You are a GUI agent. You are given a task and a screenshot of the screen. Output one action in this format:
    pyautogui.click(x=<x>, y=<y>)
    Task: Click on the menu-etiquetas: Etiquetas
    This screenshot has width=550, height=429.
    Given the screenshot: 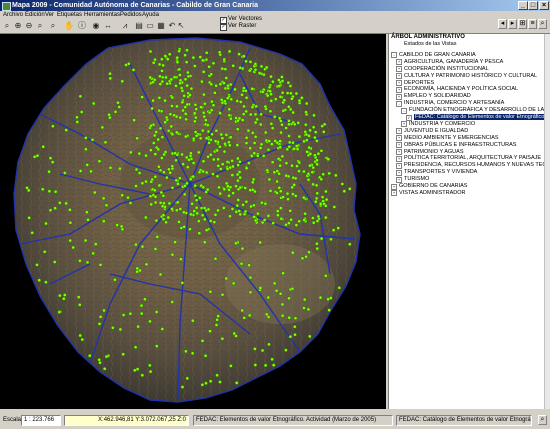 What is the action you would take?
    pyautogui.click(x=69, y=15)
    